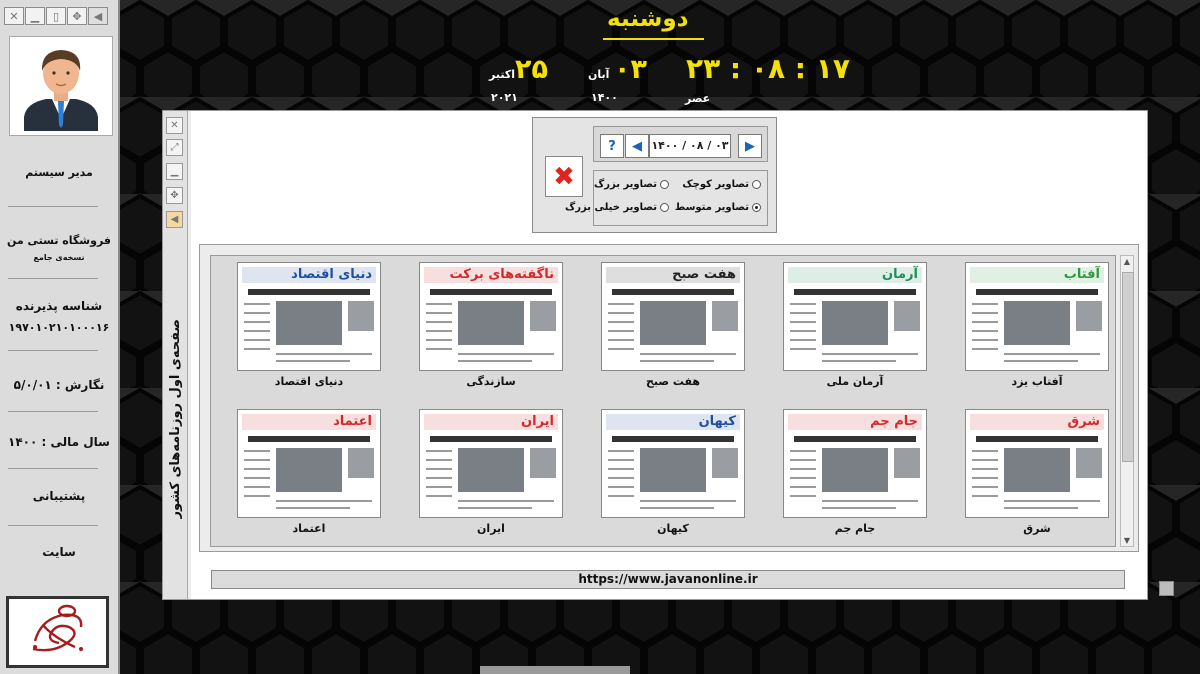  I want to click on newspaper-thumbnail: دنیای اقتصاد, so click(309, 316).